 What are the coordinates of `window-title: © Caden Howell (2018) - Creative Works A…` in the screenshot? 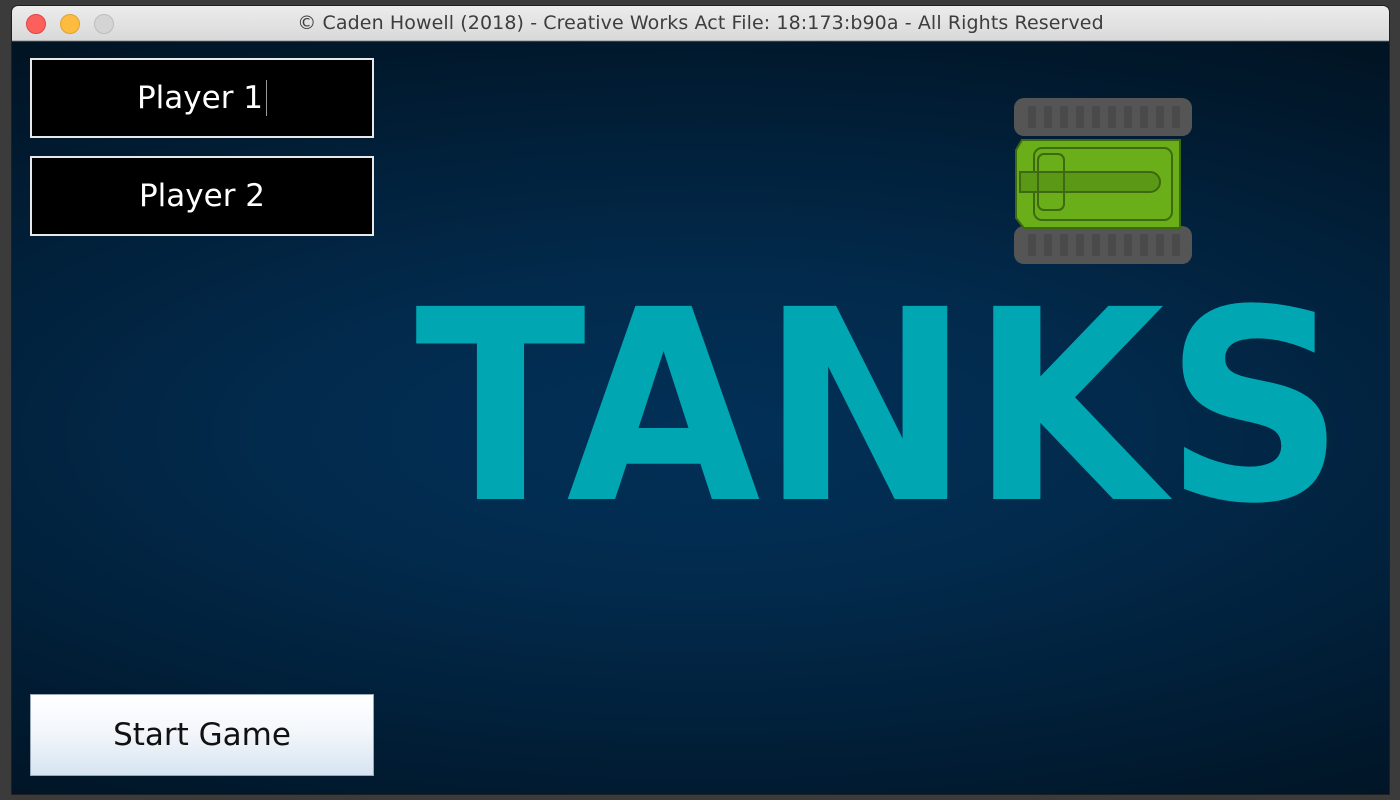 It's located at (700, 23).